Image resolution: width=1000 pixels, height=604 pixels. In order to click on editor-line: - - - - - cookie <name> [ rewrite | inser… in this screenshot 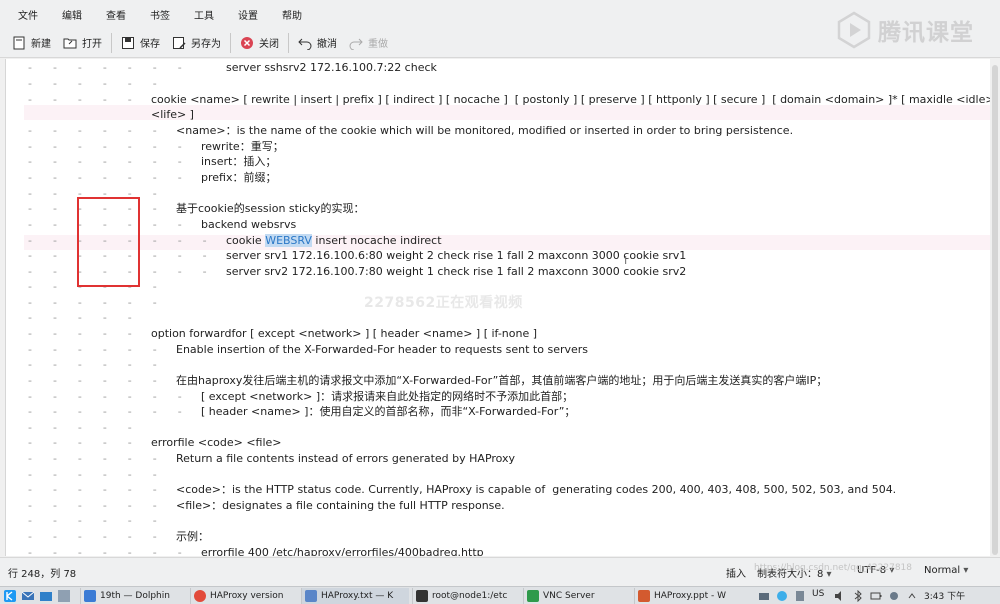, I will do `click(498, 100)`.